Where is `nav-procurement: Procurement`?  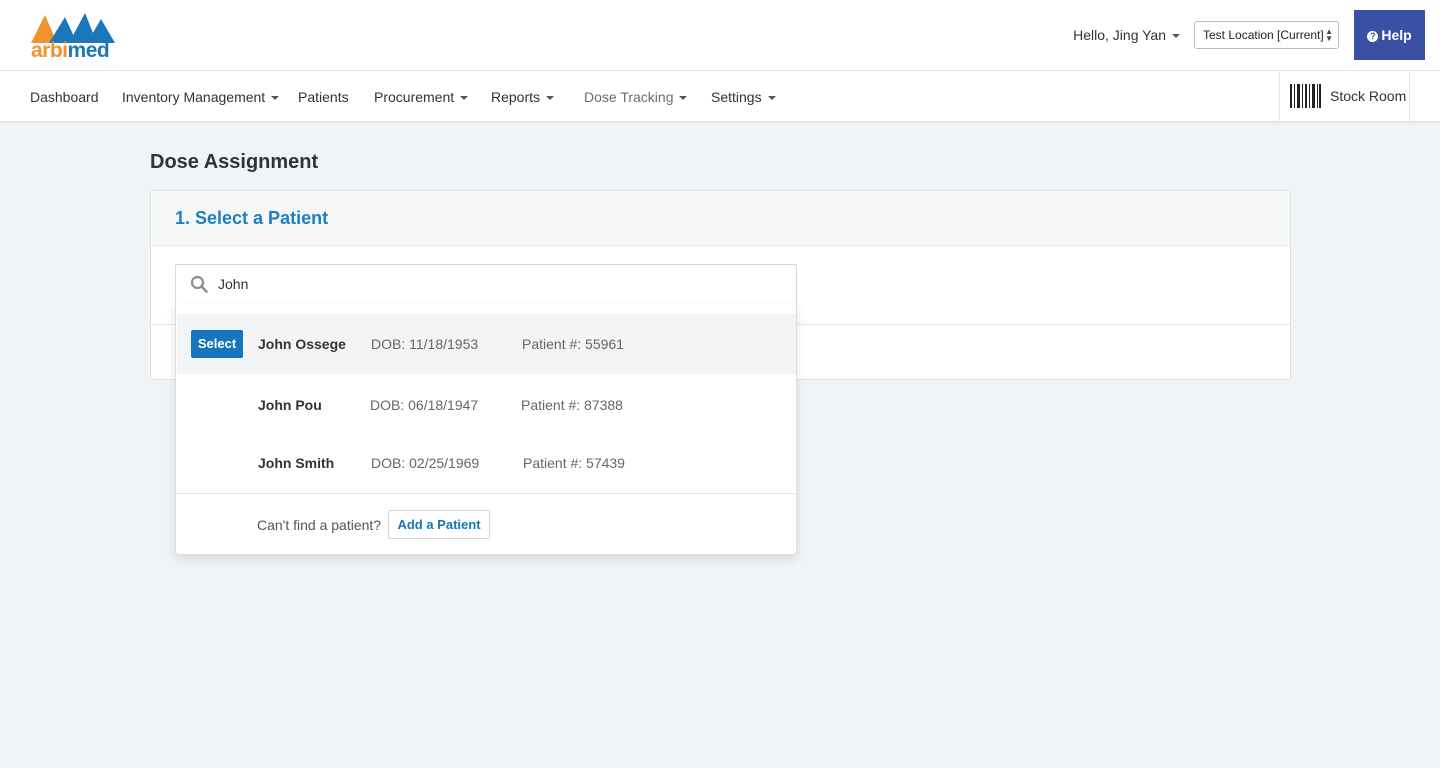 nav-procurement: Procurement is located at coordinates (421, 97).